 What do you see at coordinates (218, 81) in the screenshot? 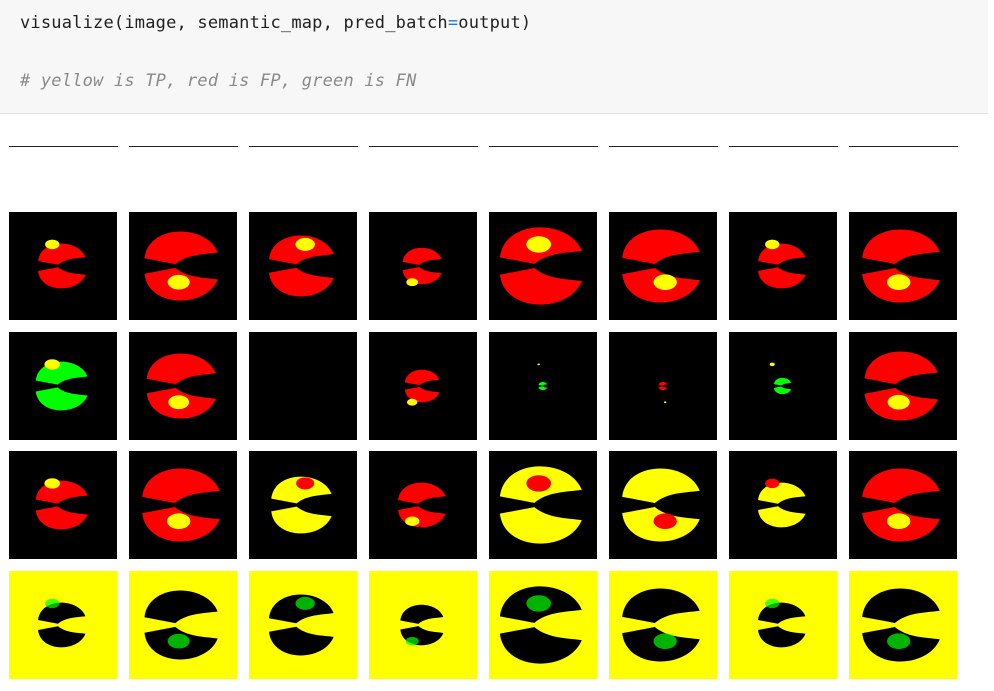
I see `code-comment: # yellow is TP, red is FP, green is FN` at bounding box center [218, 81].